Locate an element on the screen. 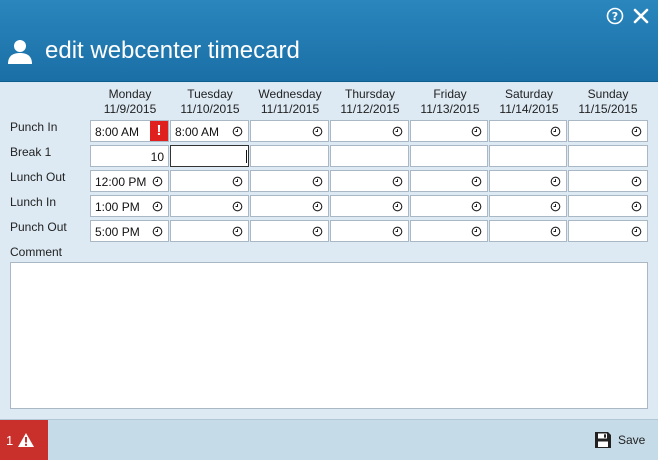  break-1-sunday-field is located at coordinates (608, 156).